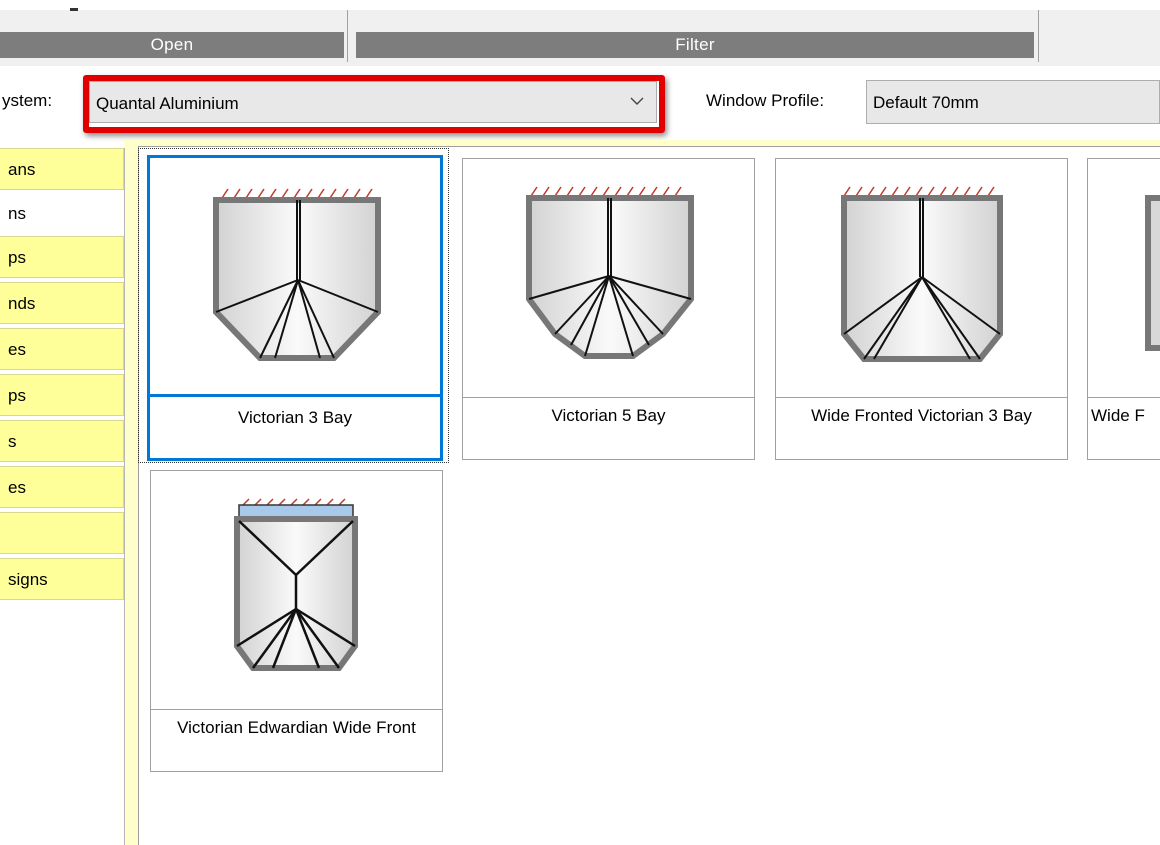 Image resolution: width=1160 pixels, height=845 pixels. I want to click on category-tab: ans, so click(62, 169).